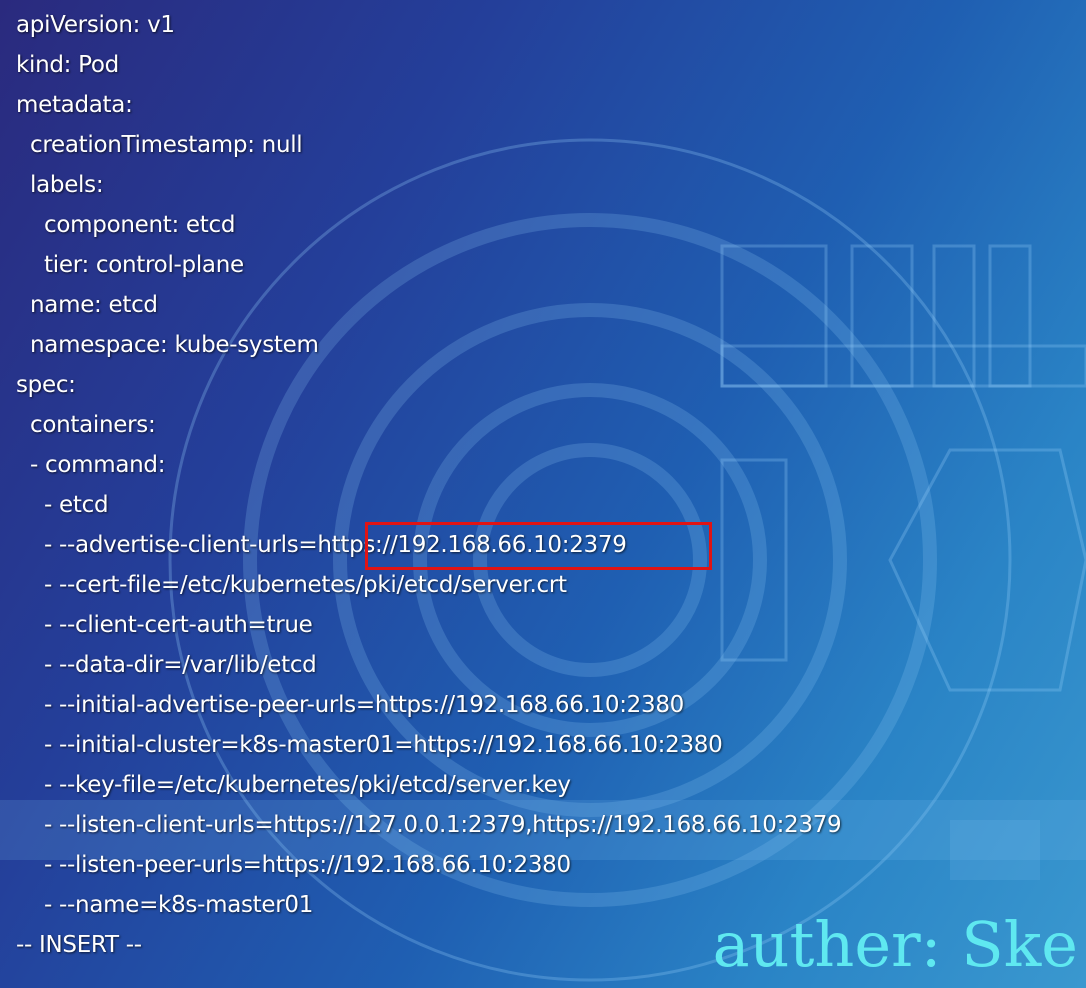 The width and height of the screenshot is (1086, 988). I want to click on code-line: - --data-dir=/var/lib/etcd, so click(166, 665).